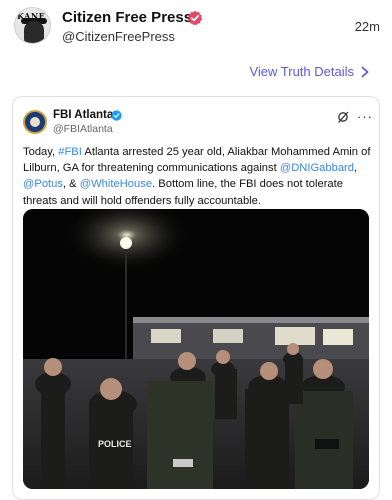 Image resolution: width=392 pixels, height=500 pixels. Describe the element at coordinates (343, 117) in the screenshot. I see `grok-icon` at that location.